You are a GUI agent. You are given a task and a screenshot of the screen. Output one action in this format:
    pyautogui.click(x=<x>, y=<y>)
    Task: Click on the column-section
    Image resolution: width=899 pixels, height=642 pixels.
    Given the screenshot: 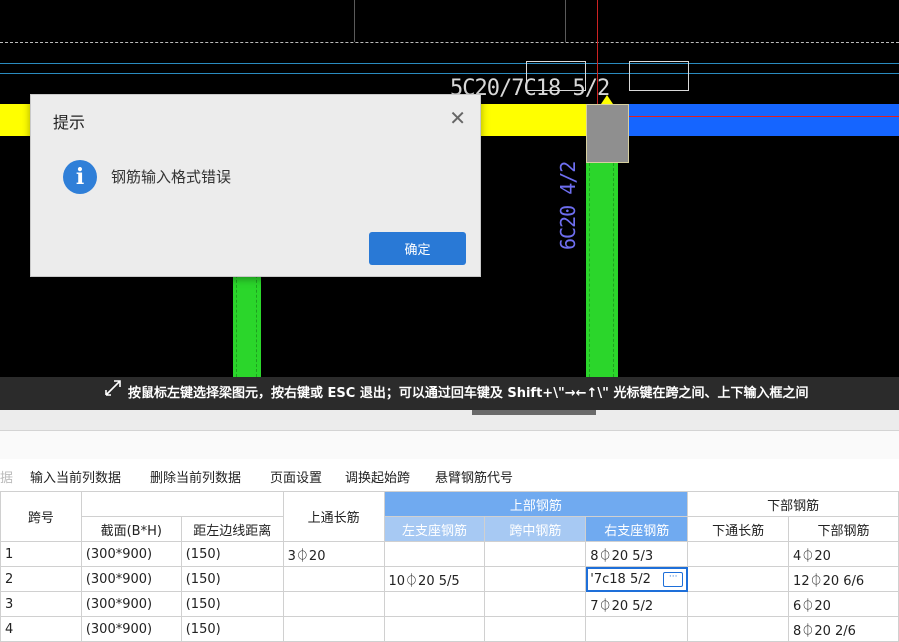 What is the action you would take?
    pyautogui.click(x=607, y=133)
    